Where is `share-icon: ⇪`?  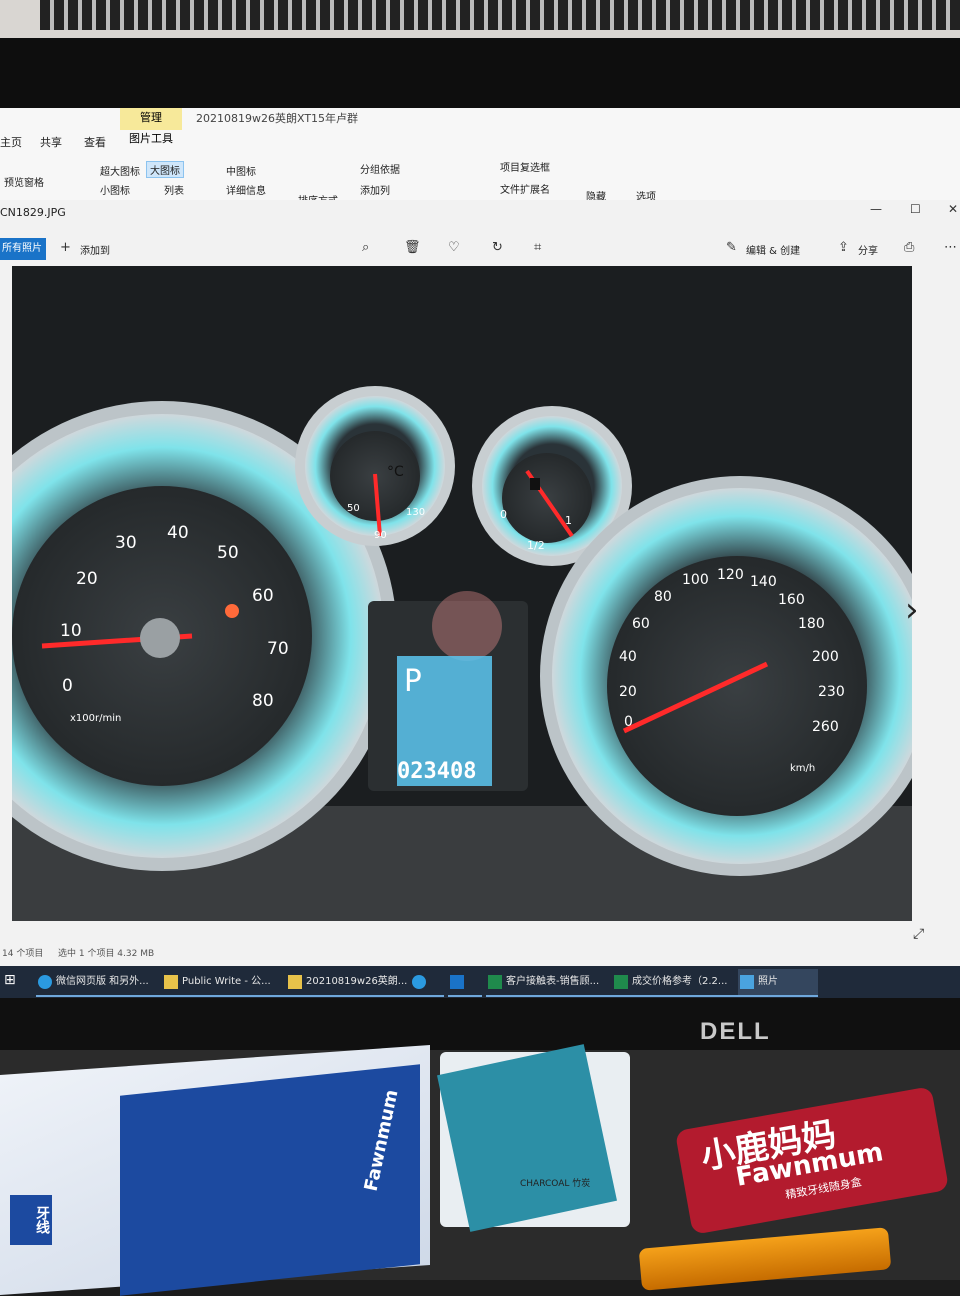 share-icon: ⇪ is located at coordinates (843, 247).